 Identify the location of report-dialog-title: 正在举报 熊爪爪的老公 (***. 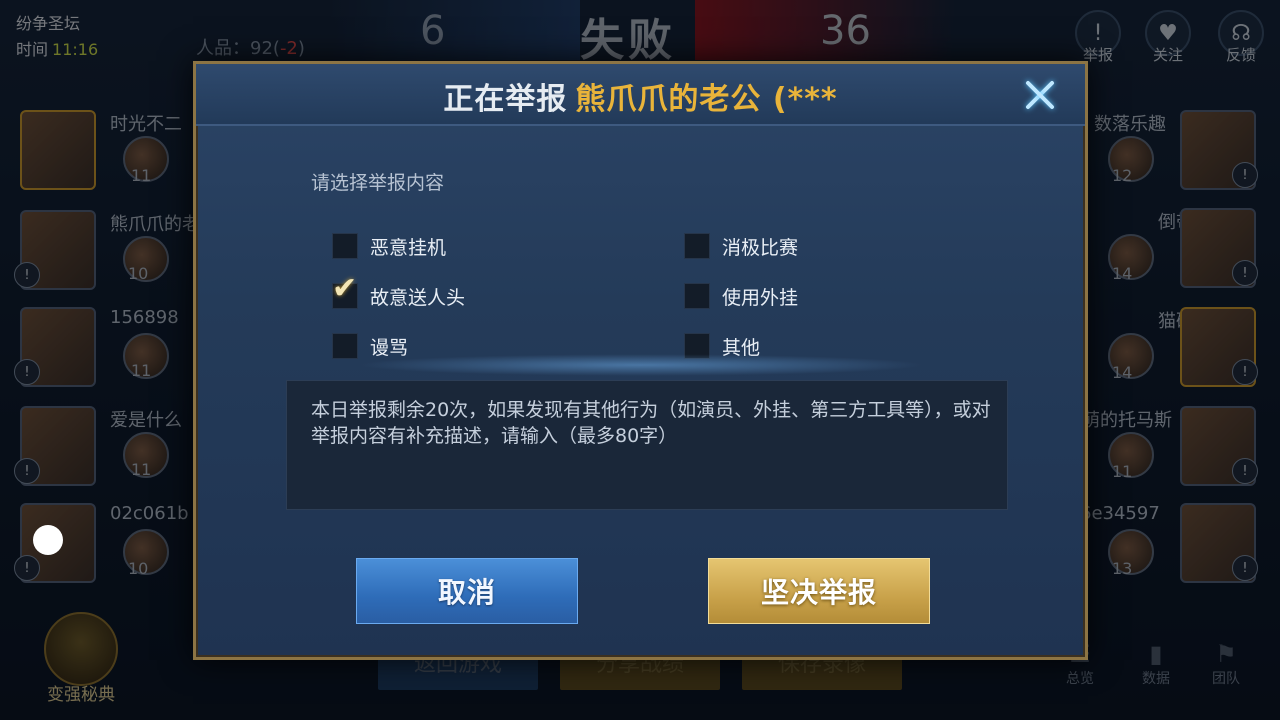
(640, 96).